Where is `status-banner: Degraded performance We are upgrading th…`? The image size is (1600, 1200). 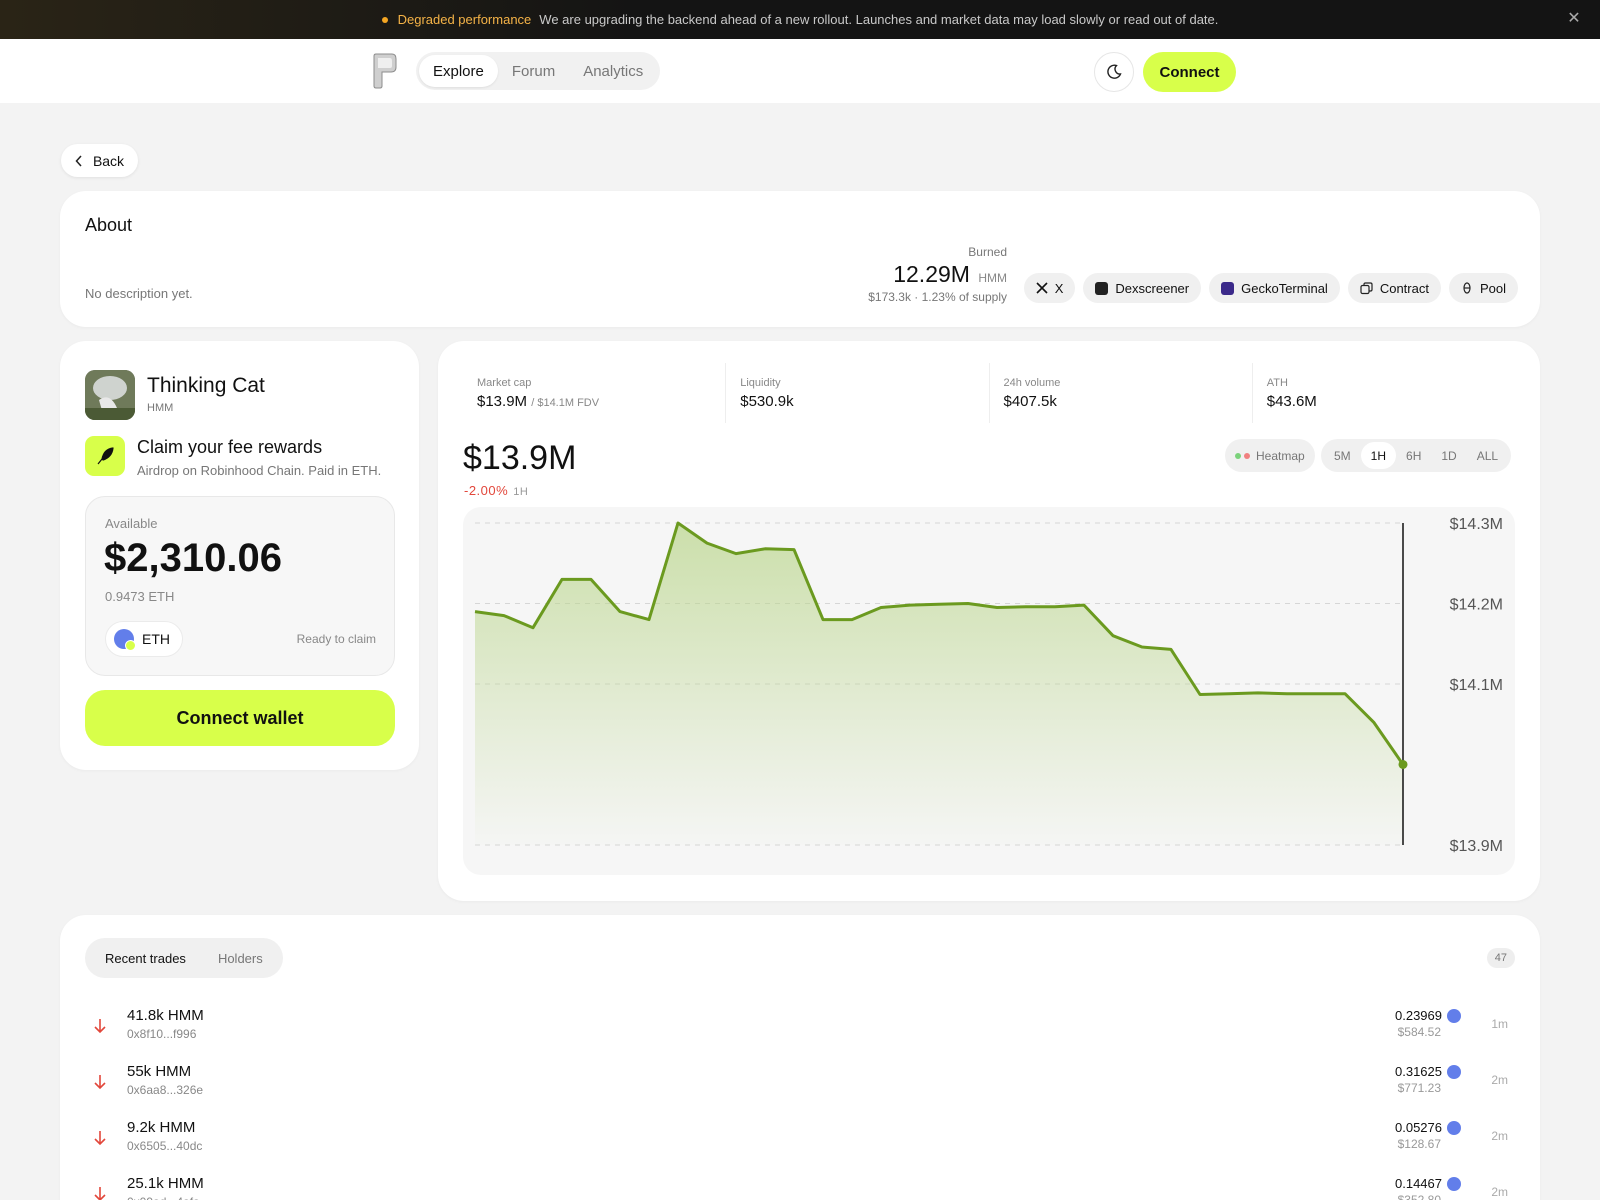 status-banner: Degraded performance We are upgrading th… is located at coordinates (800, 19).